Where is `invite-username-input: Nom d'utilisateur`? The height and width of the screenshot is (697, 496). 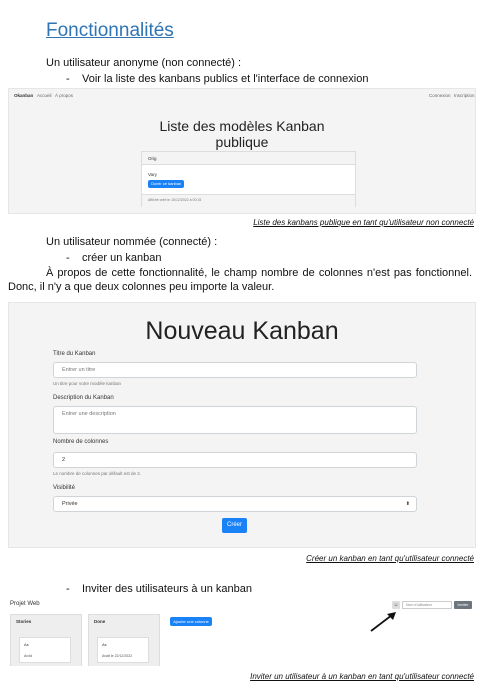 invite-username-input: Nom d'utilisateur is located at coordinates (427, 605).